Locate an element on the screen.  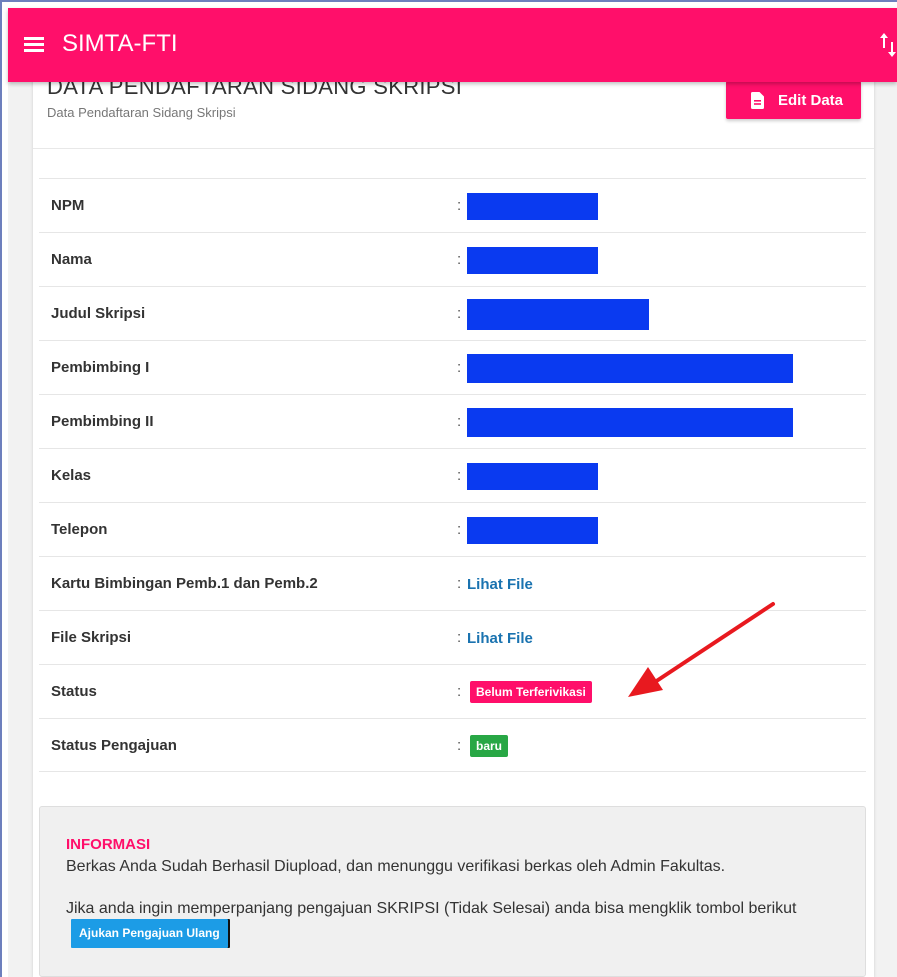
table-row-status-pengajuan: Status Pengajuan : baru is located at coordinates (452, 745).